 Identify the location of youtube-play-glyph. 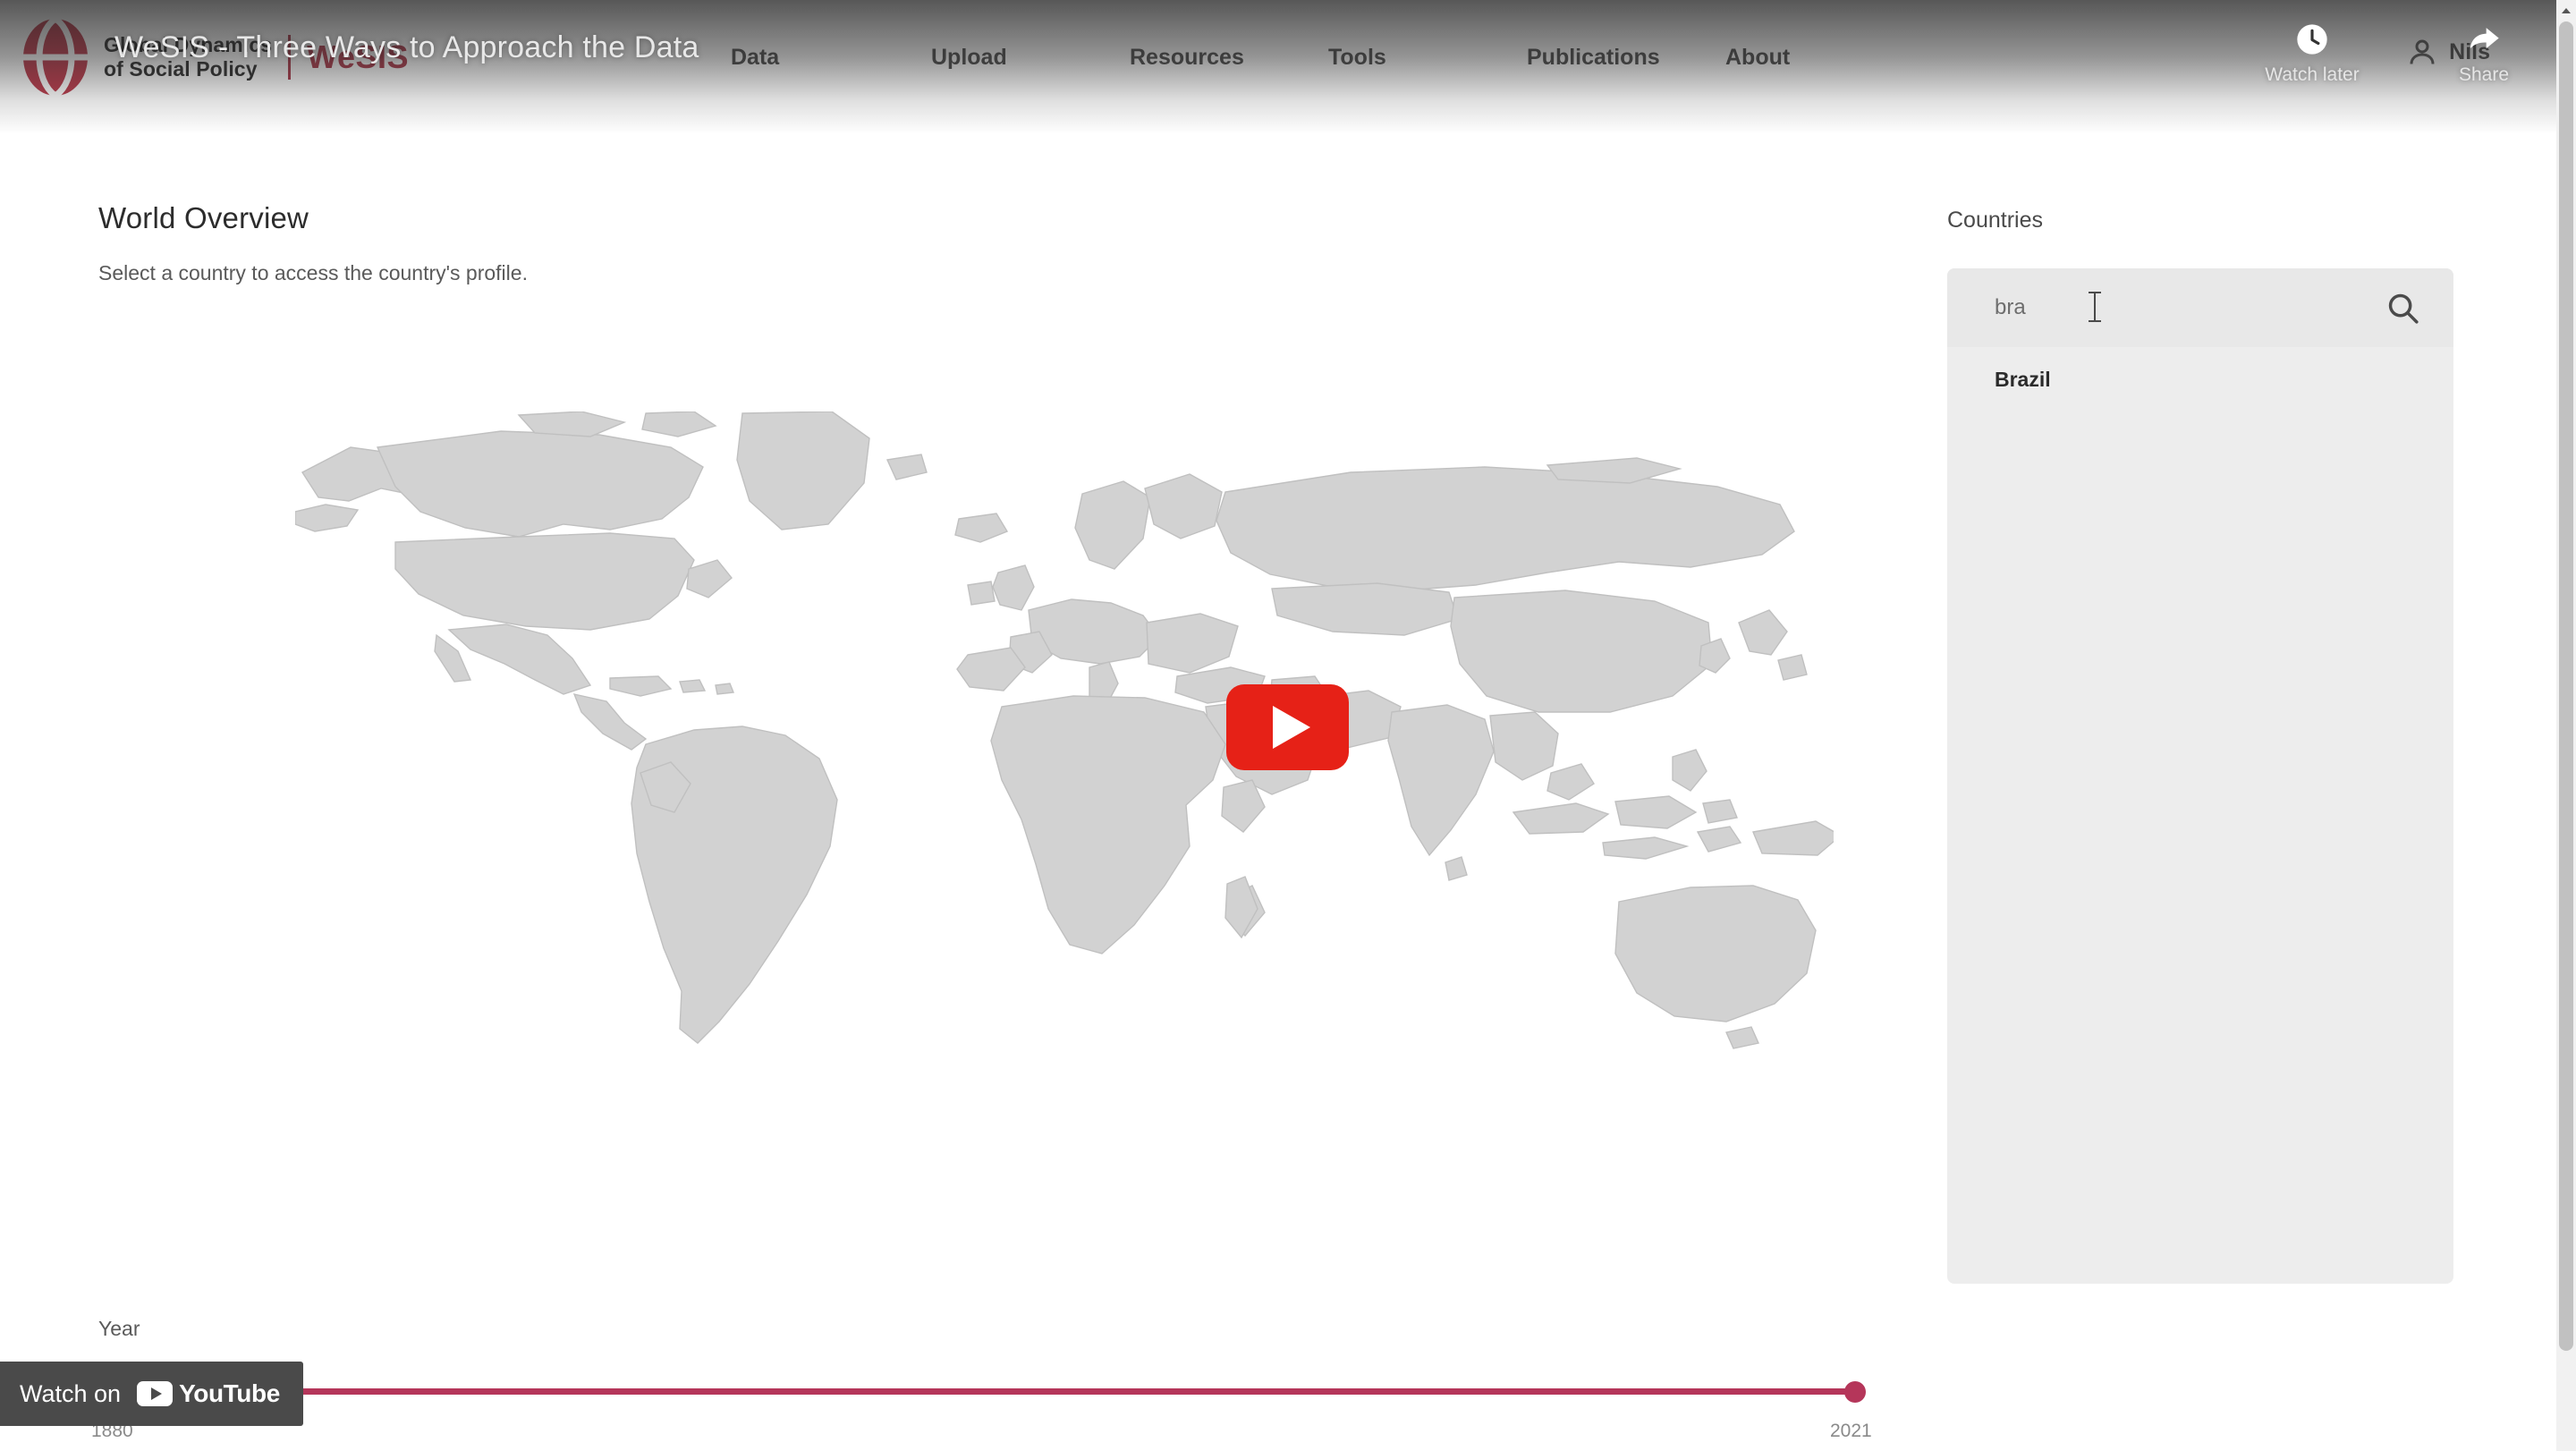
(156, 1393).